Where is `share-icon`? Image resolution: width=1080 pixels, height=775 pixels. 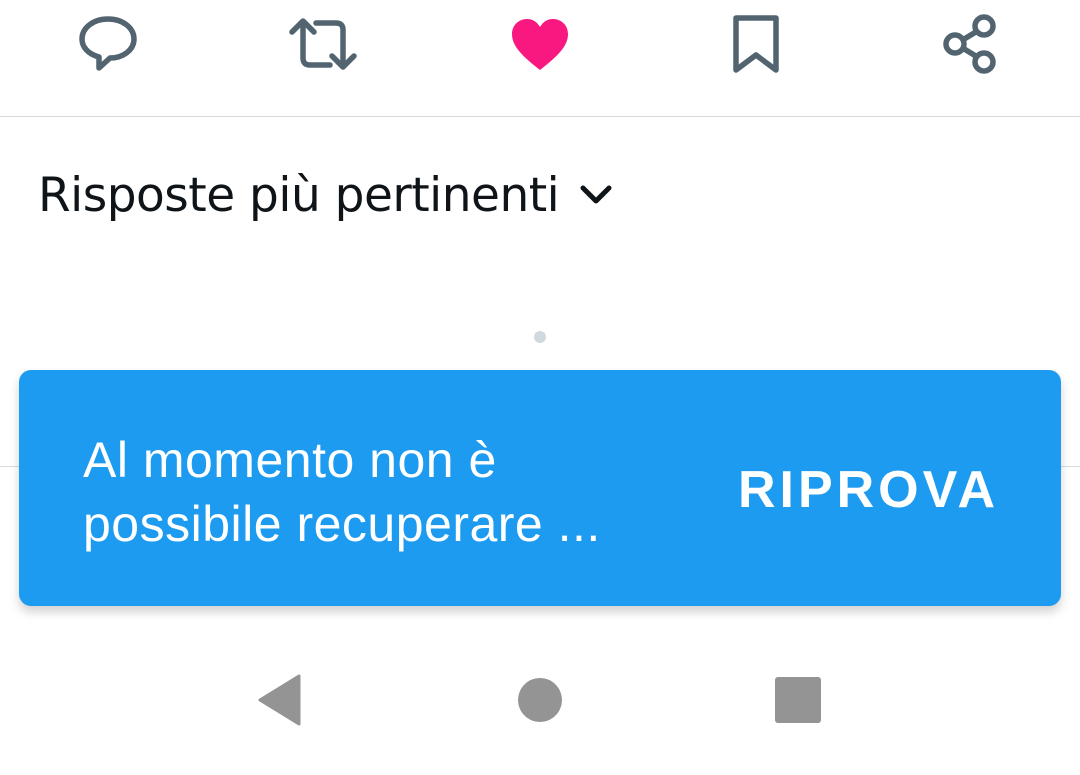 share-icon is located at coordinates (969, 44).